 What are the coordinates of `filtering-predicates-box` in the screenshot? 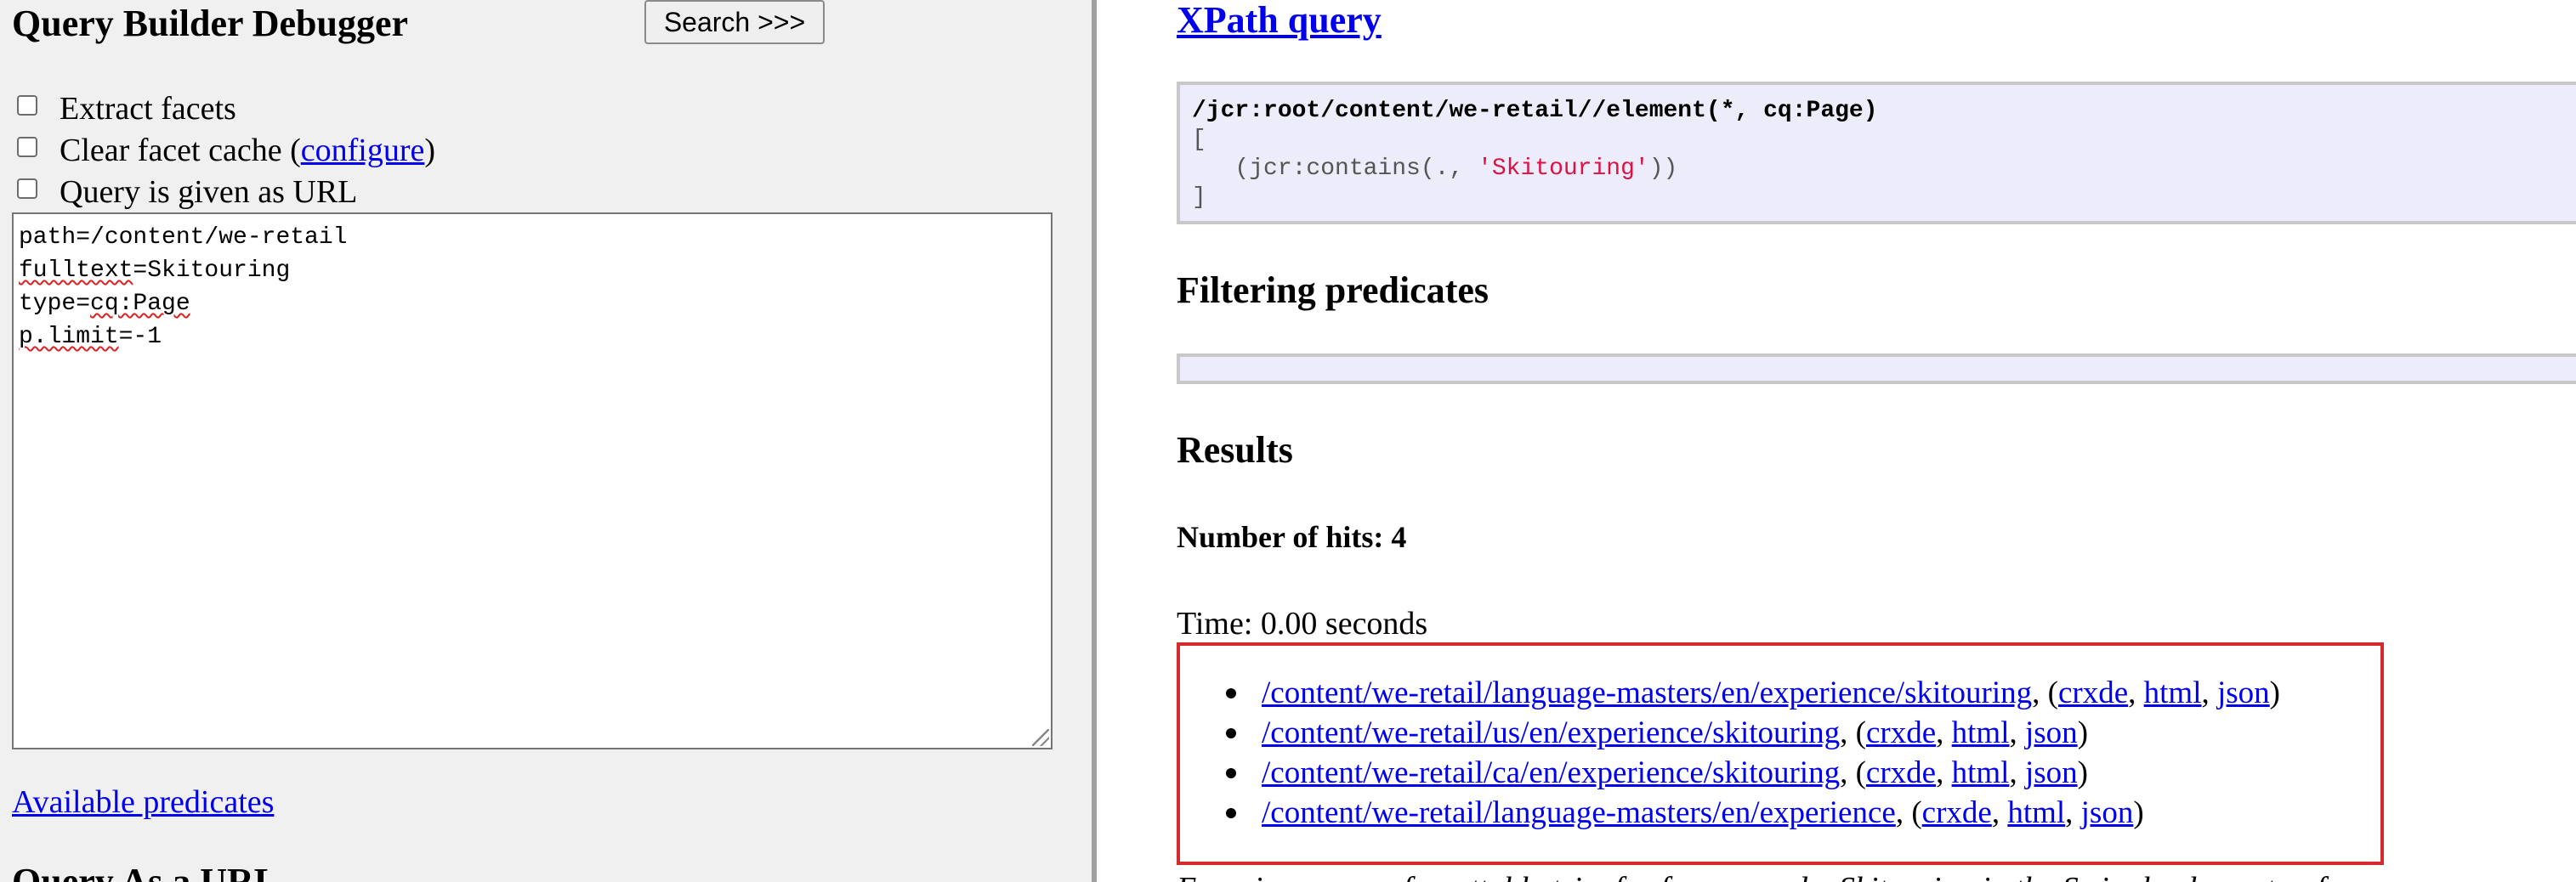 It's located at (1877, 368).